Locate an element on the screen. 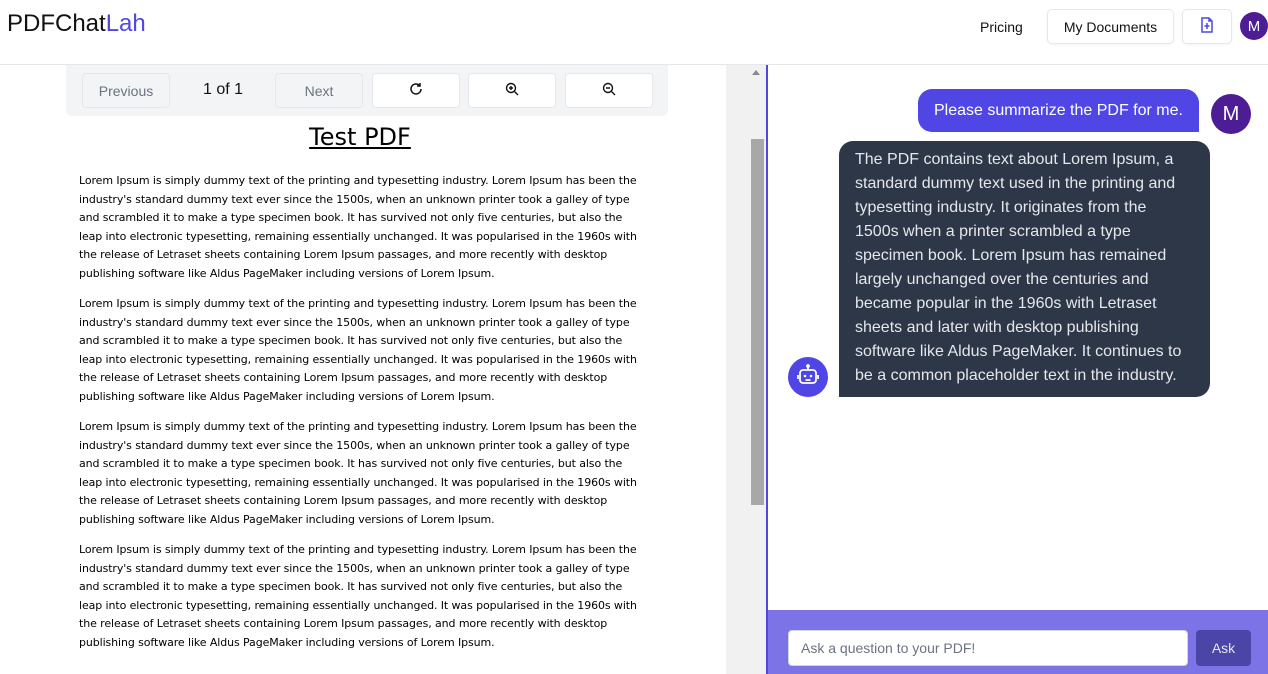 Image resolution: width=1268 pixels, height=674 pixels. next-page-button: Next is located at coordinates (319, 90).